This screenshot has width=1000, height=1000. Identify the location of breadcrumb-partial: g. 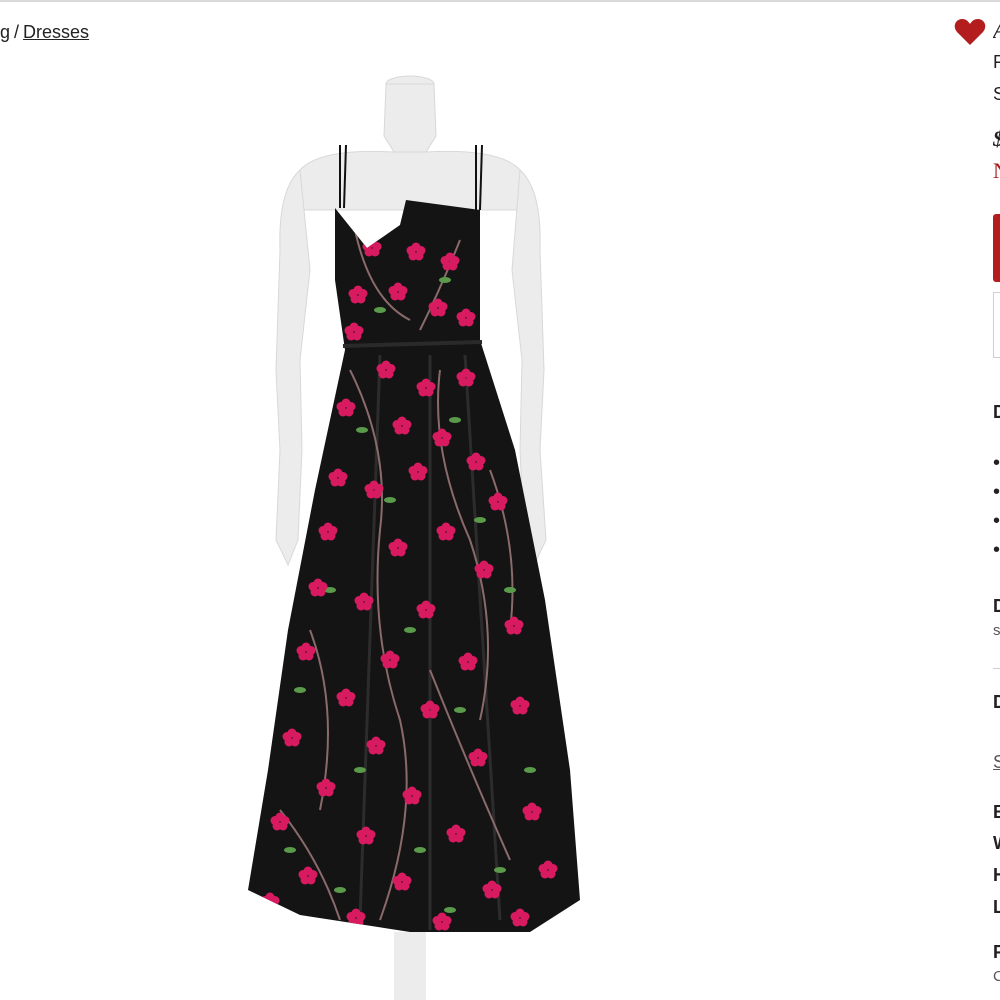
(5, 32).